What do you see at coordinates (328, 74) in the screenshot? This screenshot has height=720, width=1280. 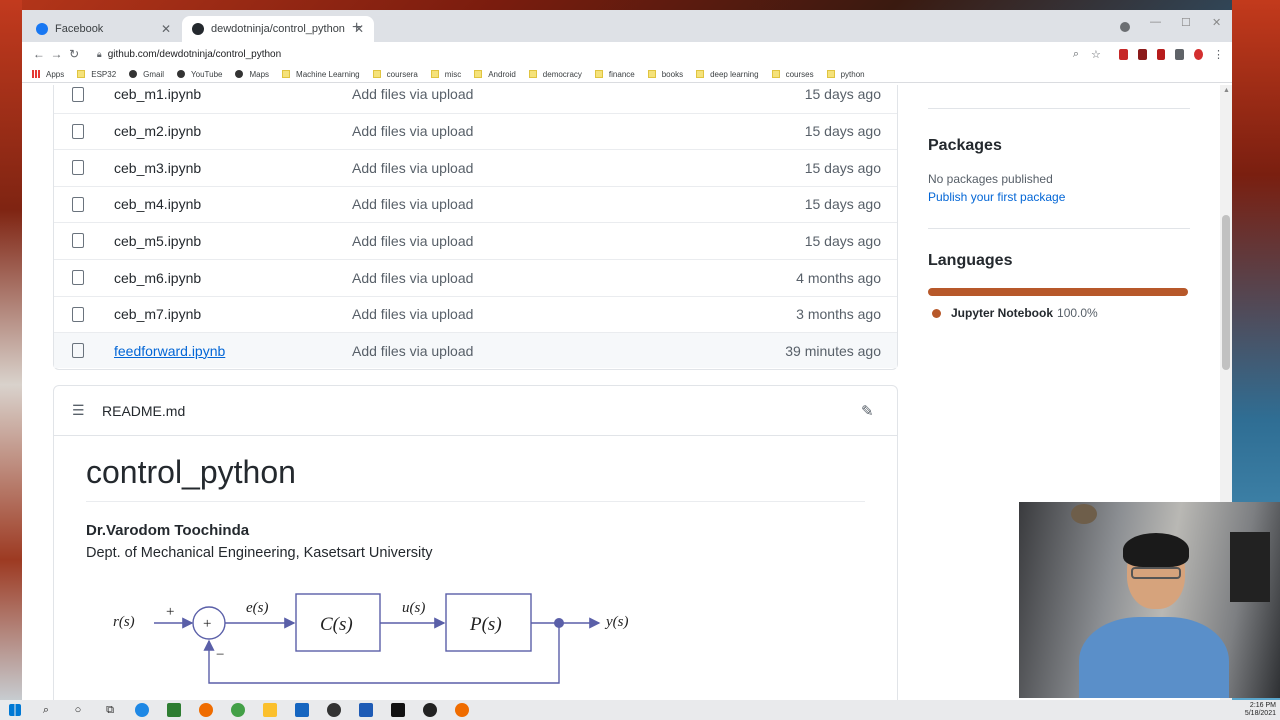 I see `bookmark-label: Machine Learning` at bounding box center [328, 74].